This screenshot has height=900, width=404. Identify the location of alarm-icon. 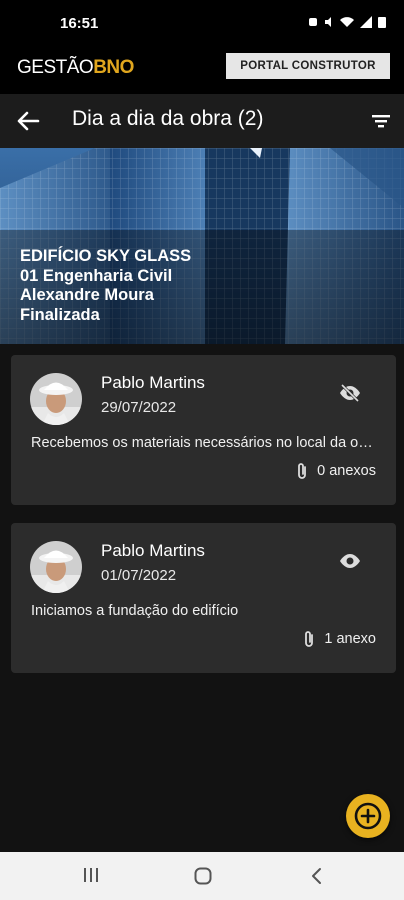
(313, 22).